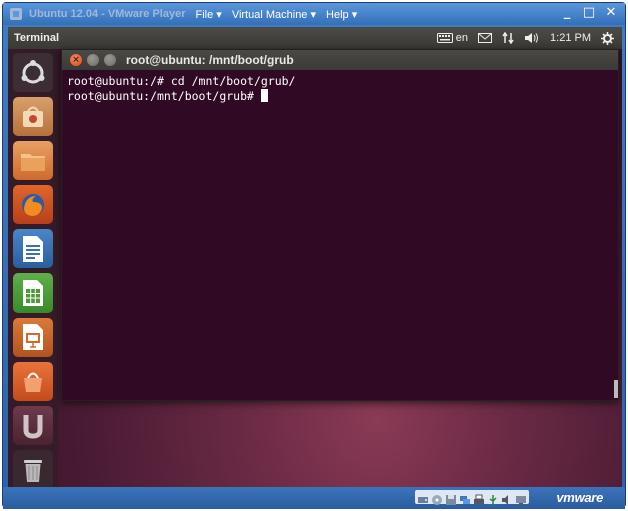 The image size is (628, 511). Describe the element at coordinates (33, 249) in the screenshot. I see `libreoffice-writer-icon` at that location.